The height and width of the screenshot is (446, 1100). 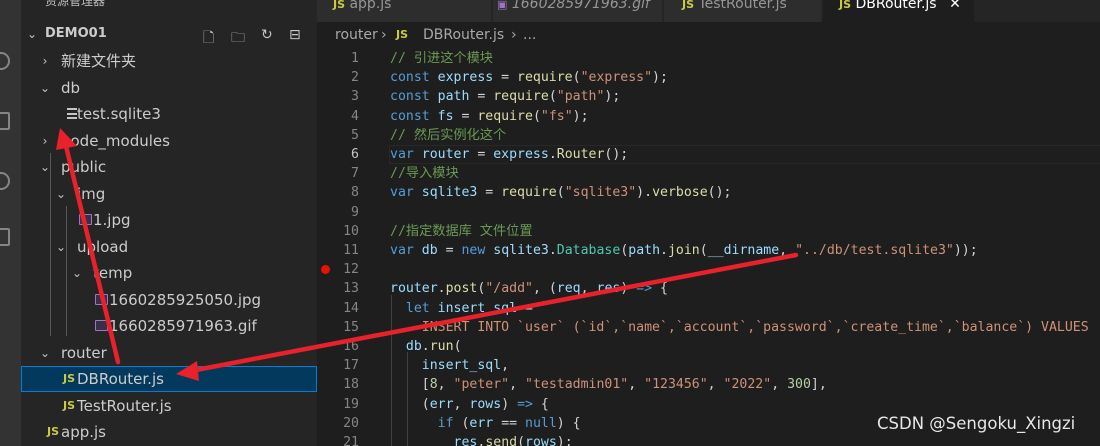 What do you see at coordinates (92, 254) in the screenshot?
I see `annotation-arrow-to-sqlite` at bounding box center [92, 254].